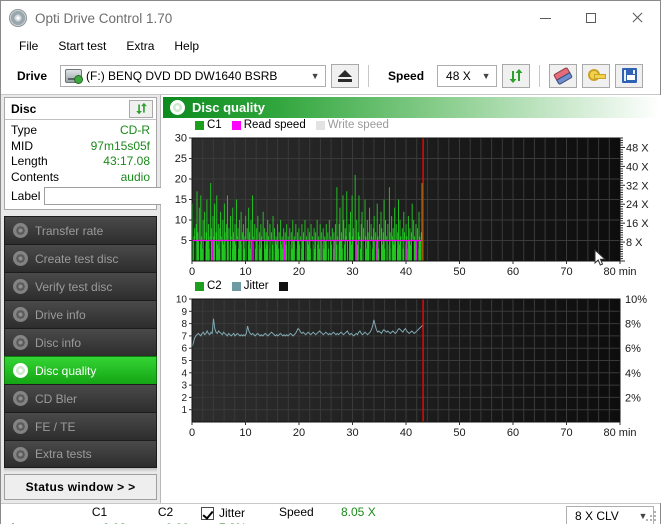  Describe the element at coordinates (80, 258) in the screenshot. I see `sidebar-item-create-test-disc: Create test disc` at that location.